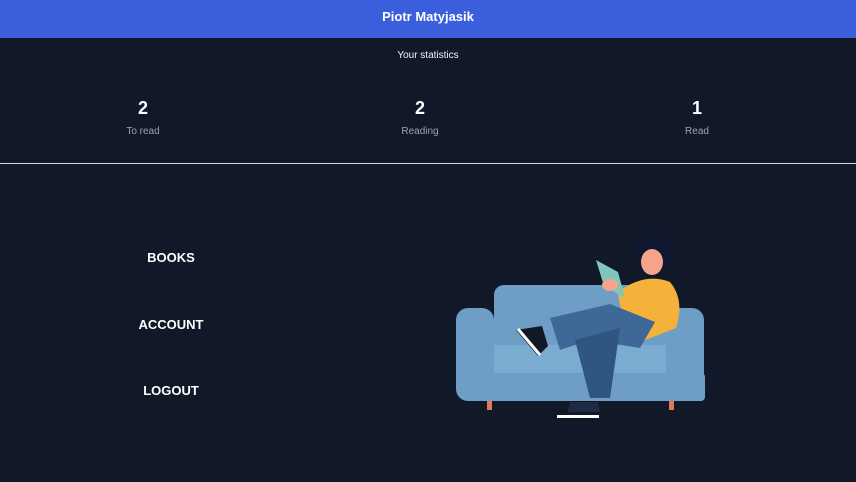 The width and height of the screenshot is (856, 482). I want to click on stats-title: Your statistics, so click(428, 55).